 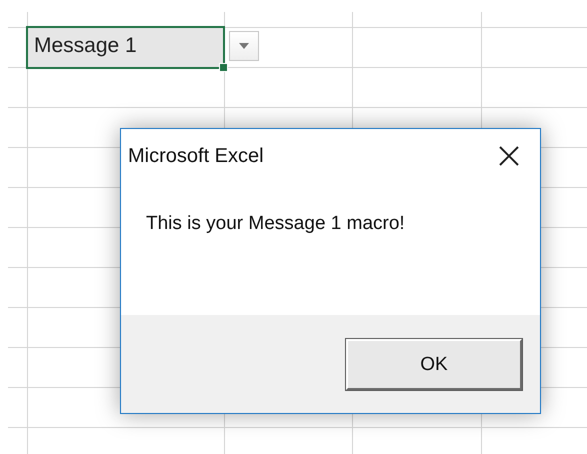 What do you see at coordinates (223, 67) in the screenshot?
I see `fill-handle` at bounding box center [223, 67].